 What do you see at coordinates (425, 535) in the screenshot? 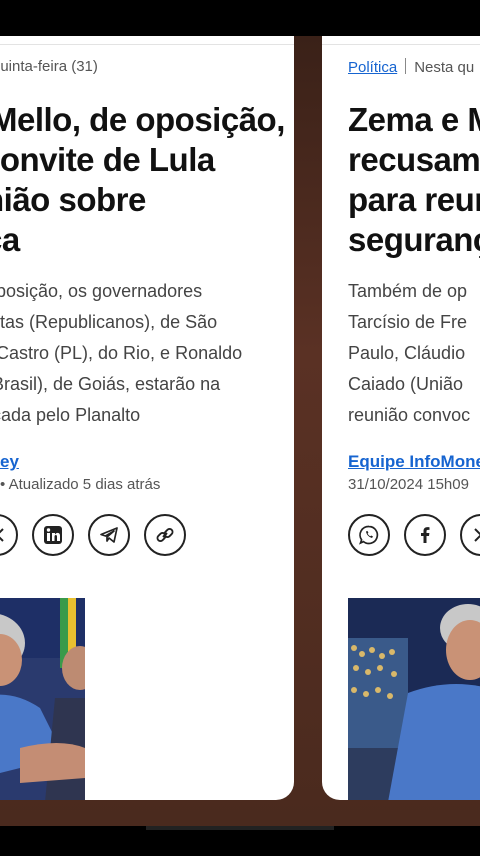
I see `facebook-icon` at bounding box center [425, 535].